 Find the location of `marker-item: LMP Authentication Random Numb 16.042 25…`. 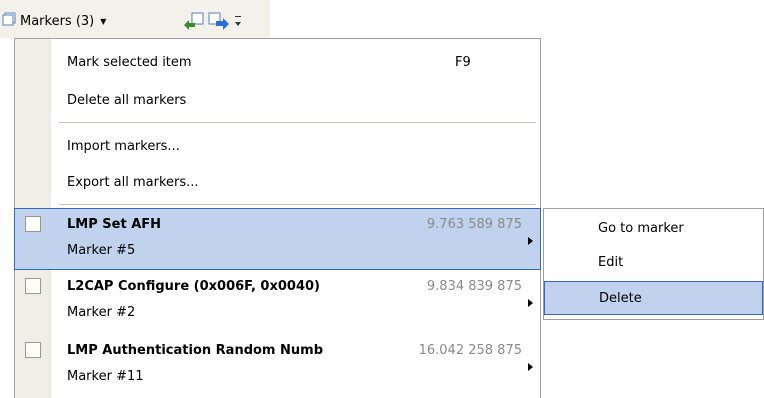

marker-item: LMP Authentication Random Numb 16.042 25… is located at coordinates (277, 366).